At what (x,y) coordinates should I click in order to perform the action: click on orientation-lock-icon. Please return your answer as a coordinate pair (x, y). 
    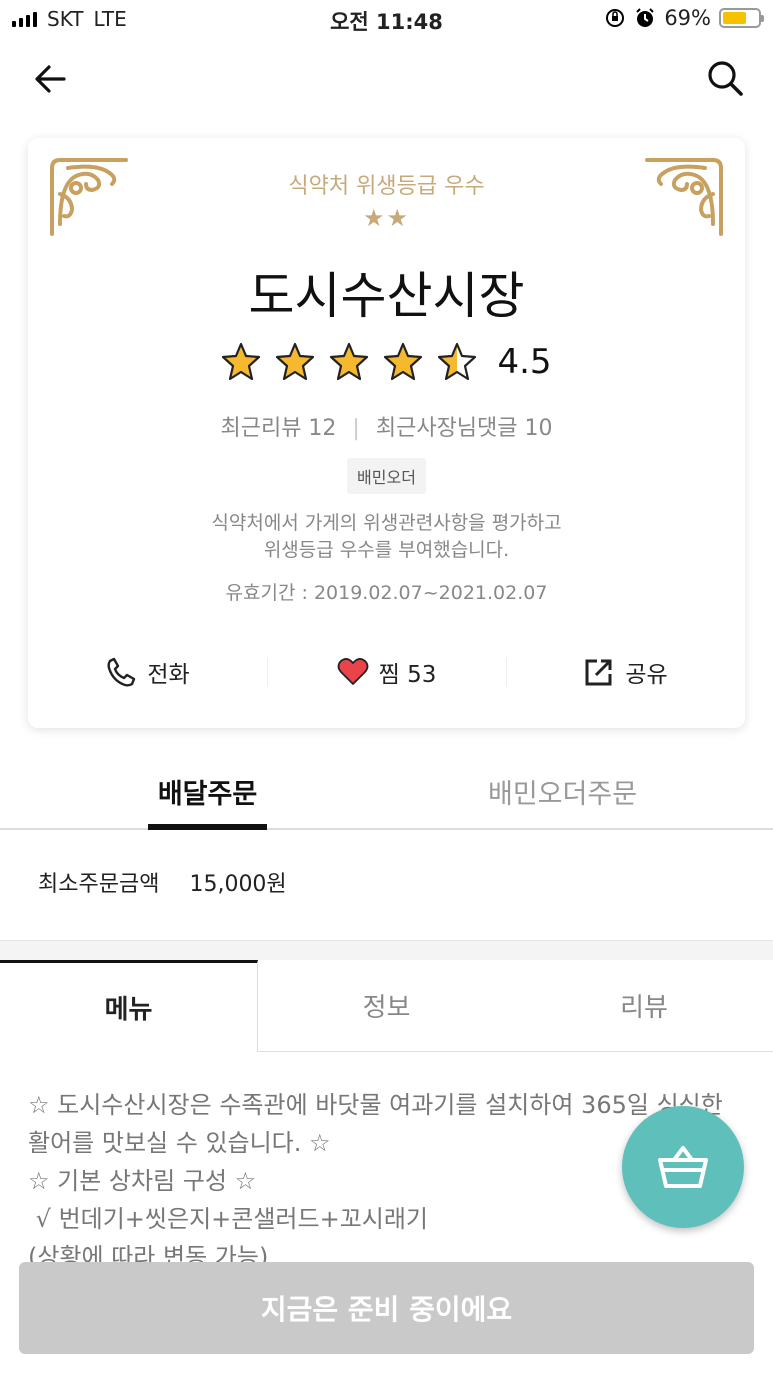
    Looking at the image, I should click on (615, 18).